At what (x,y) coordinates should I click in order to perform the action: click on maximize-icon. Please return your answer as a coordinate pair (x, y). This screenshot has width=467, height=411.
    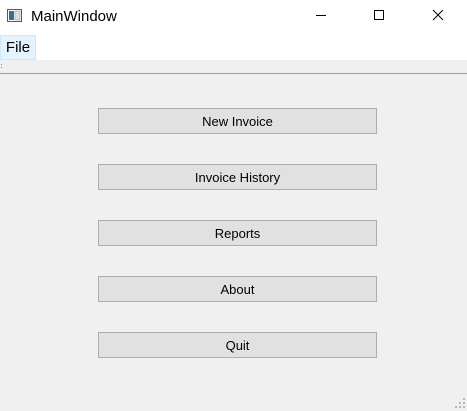
    Looking at the image, I should click on (379, 16).